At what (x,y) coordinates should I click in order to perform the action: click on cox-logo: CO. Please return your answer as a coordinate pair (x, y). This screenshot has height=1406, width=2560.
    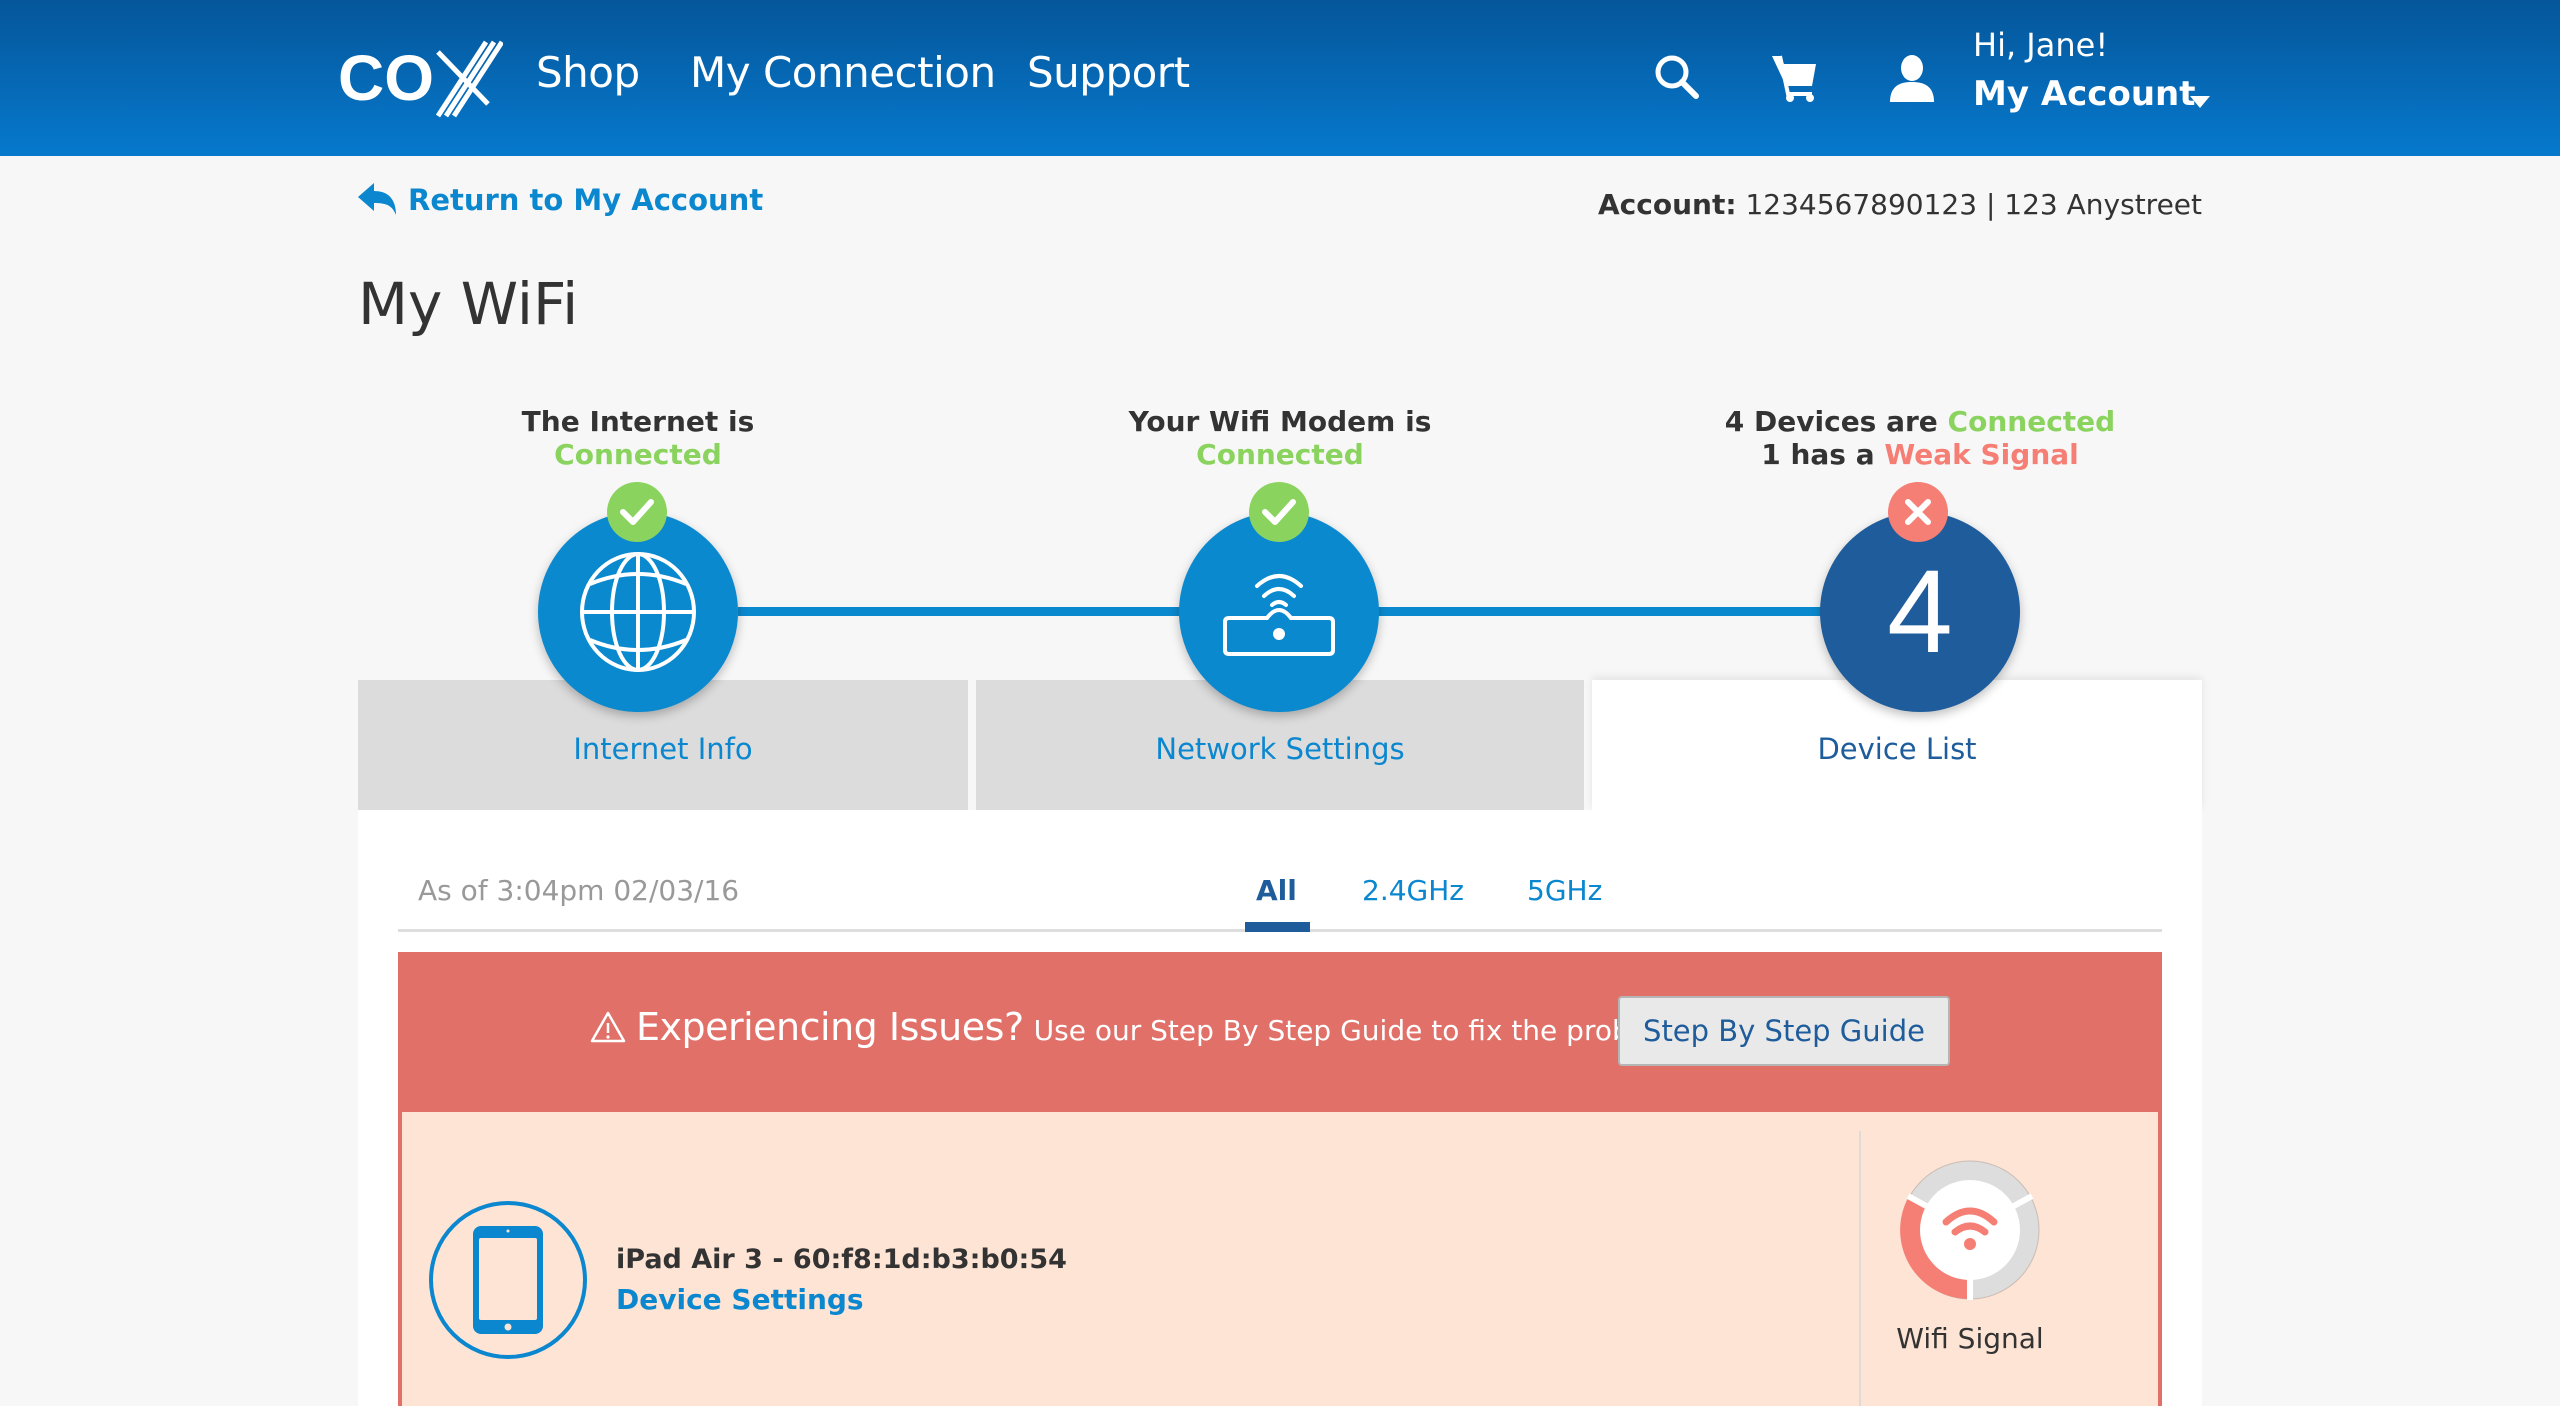
    Looking at the image, I should click on (420, 78).